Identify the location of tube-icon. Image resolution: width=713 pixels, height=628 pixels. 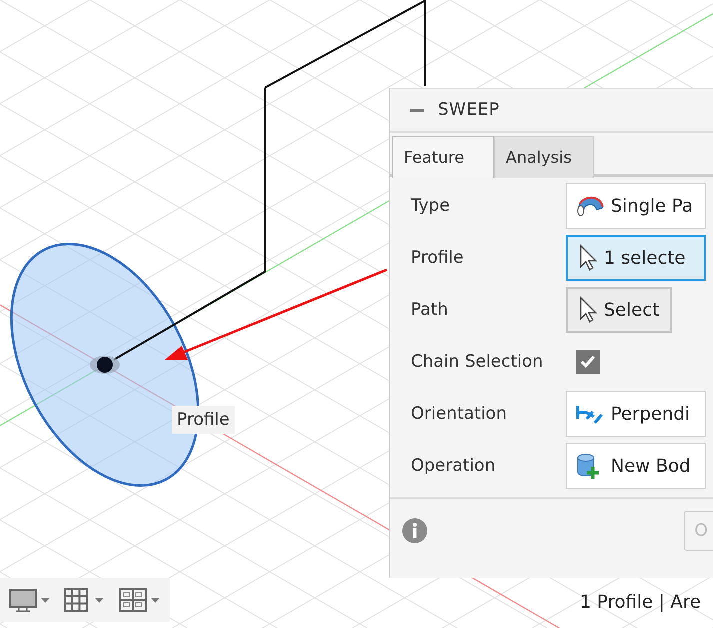
(590, 206).